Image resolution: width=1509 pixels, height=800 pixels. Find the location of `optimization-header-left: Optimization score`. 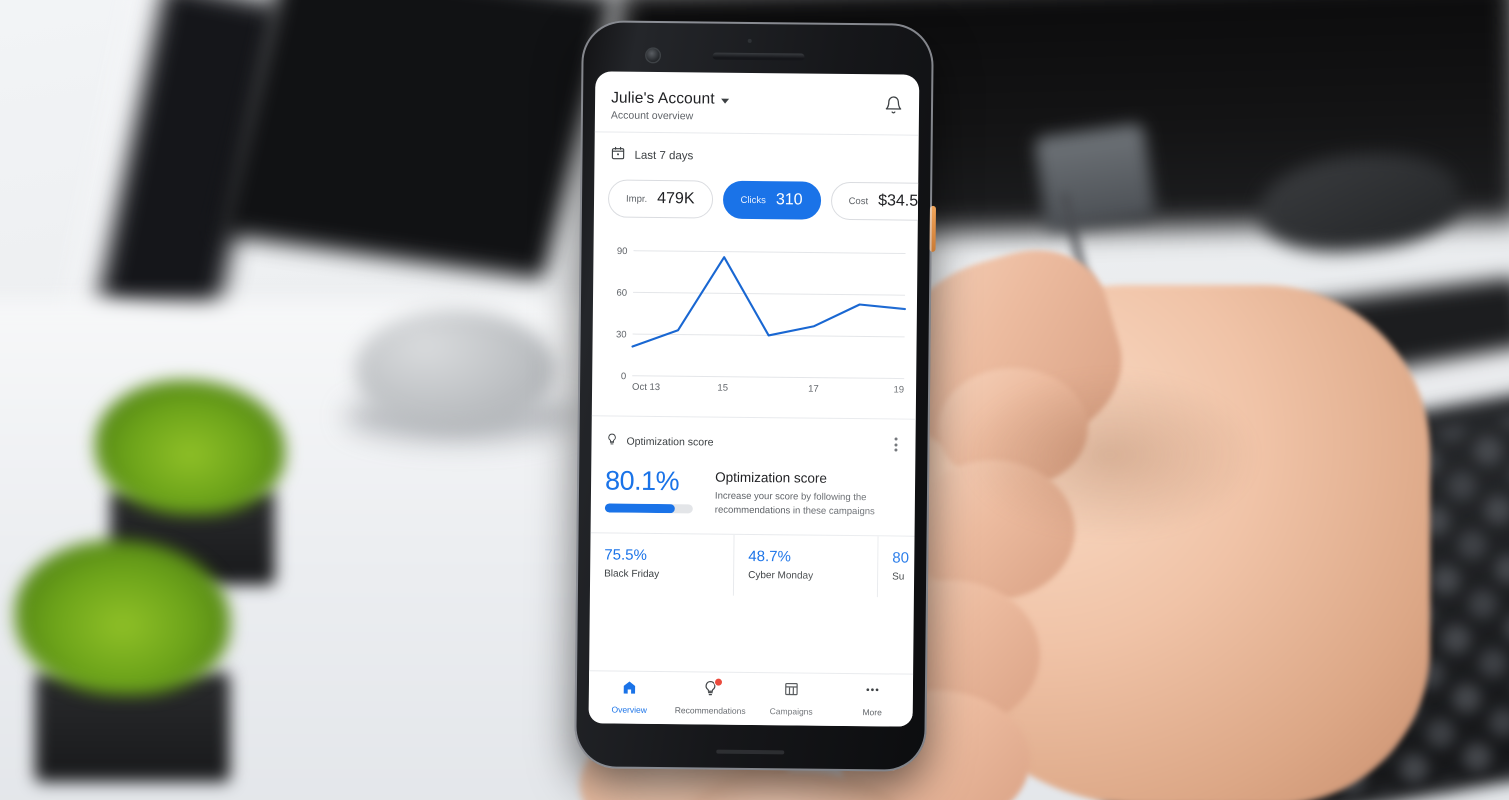

optimization-header-left: Optimization score is located at coordinates (659, 441).